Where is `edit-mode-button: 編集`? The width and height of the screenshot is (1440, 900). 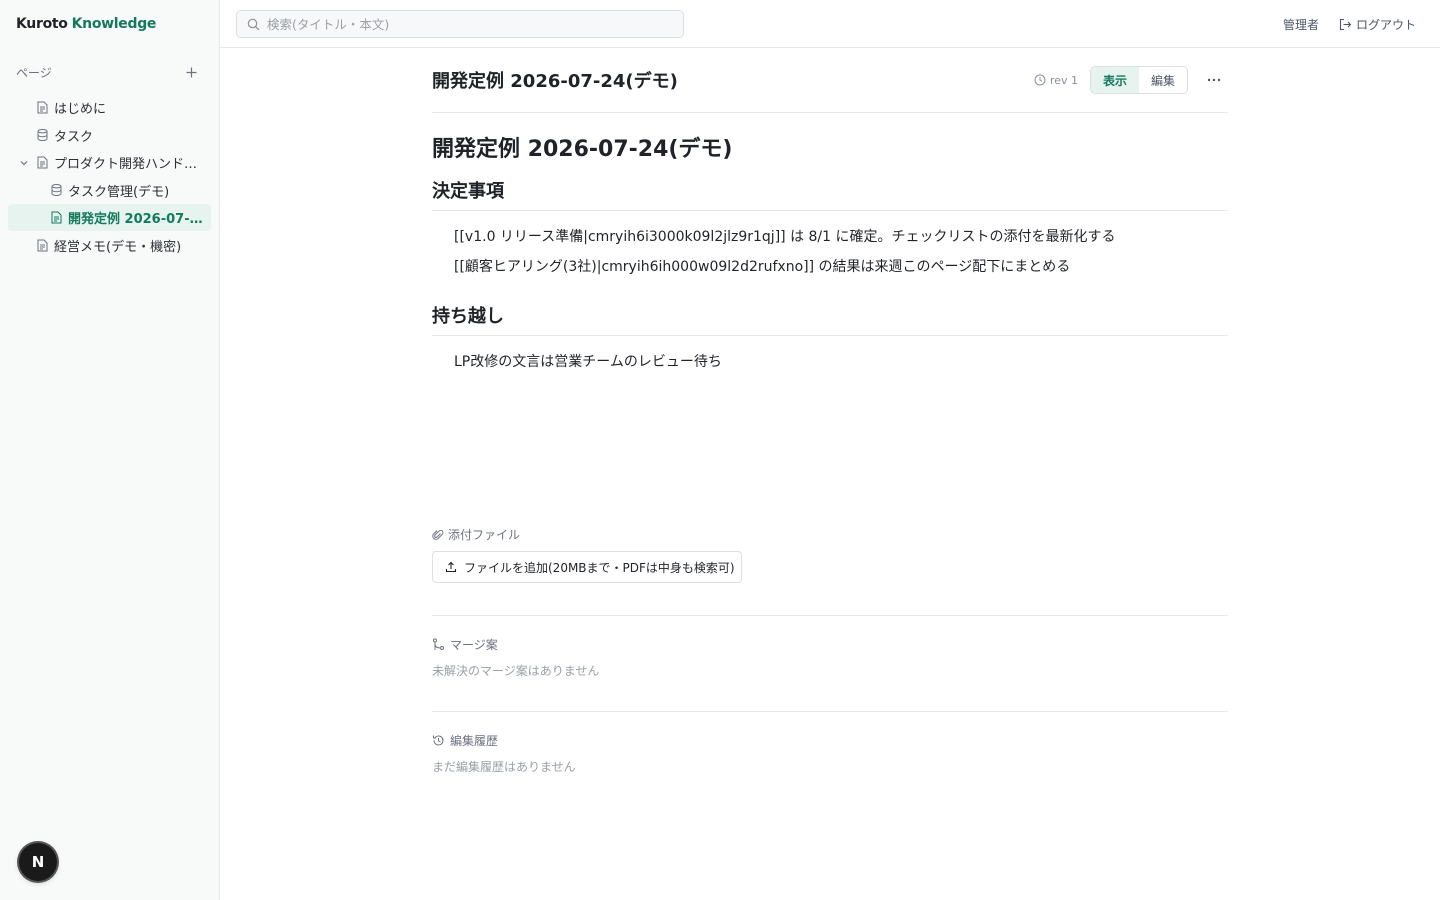 edit-mode-button: 編集 is located at coordinates (1163, 80).